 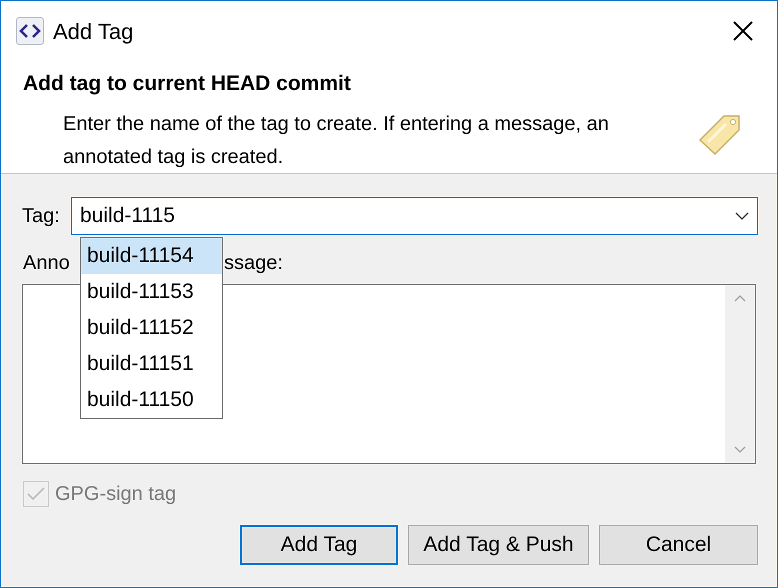 What do you see at coordinates (187, 84) in the screenshot?
I see `header-title: Add tag to current HEAD commit` at bounding box center [187, 84].